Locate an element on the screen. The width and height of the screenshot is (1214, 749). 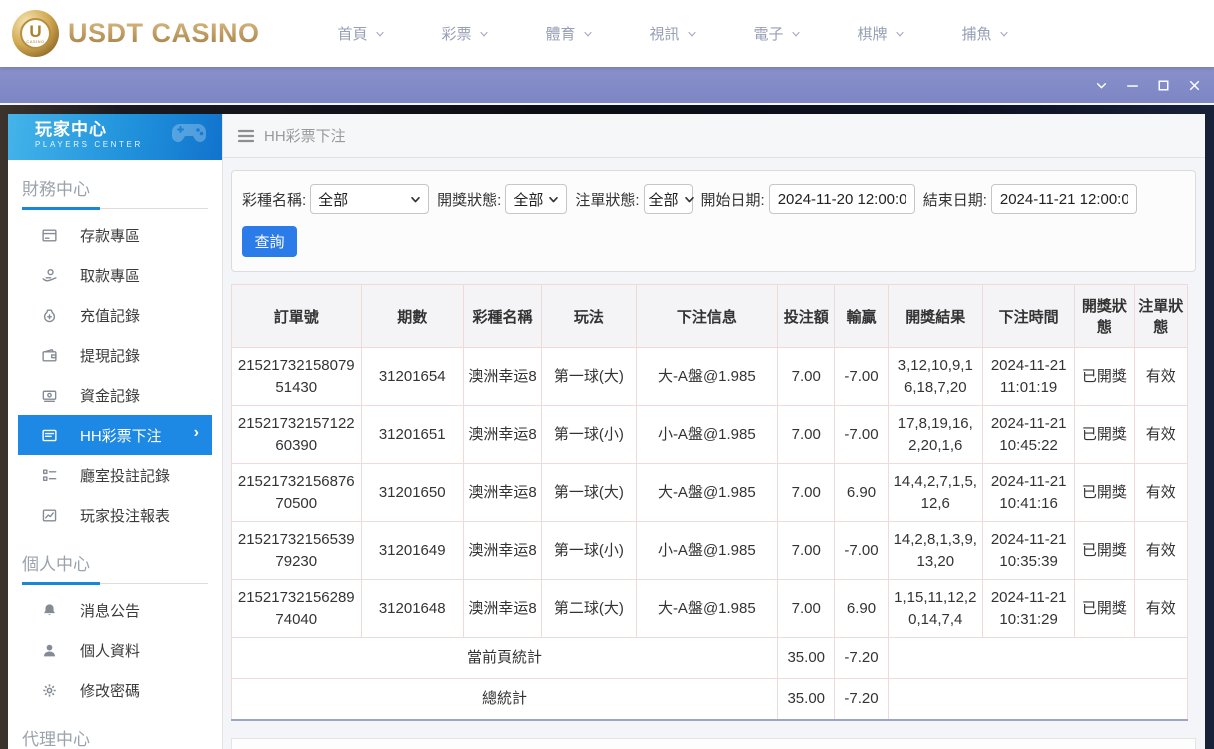
column-header: 注單狀態 is located at coordinates (1161, 316).